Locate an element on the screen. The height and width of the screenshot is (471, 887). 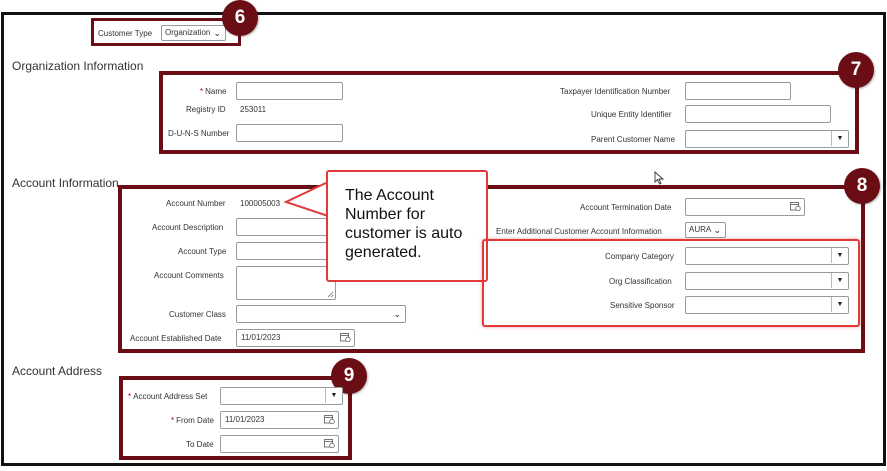
account-number-label: Account Number is located at coordinates (196, 203).